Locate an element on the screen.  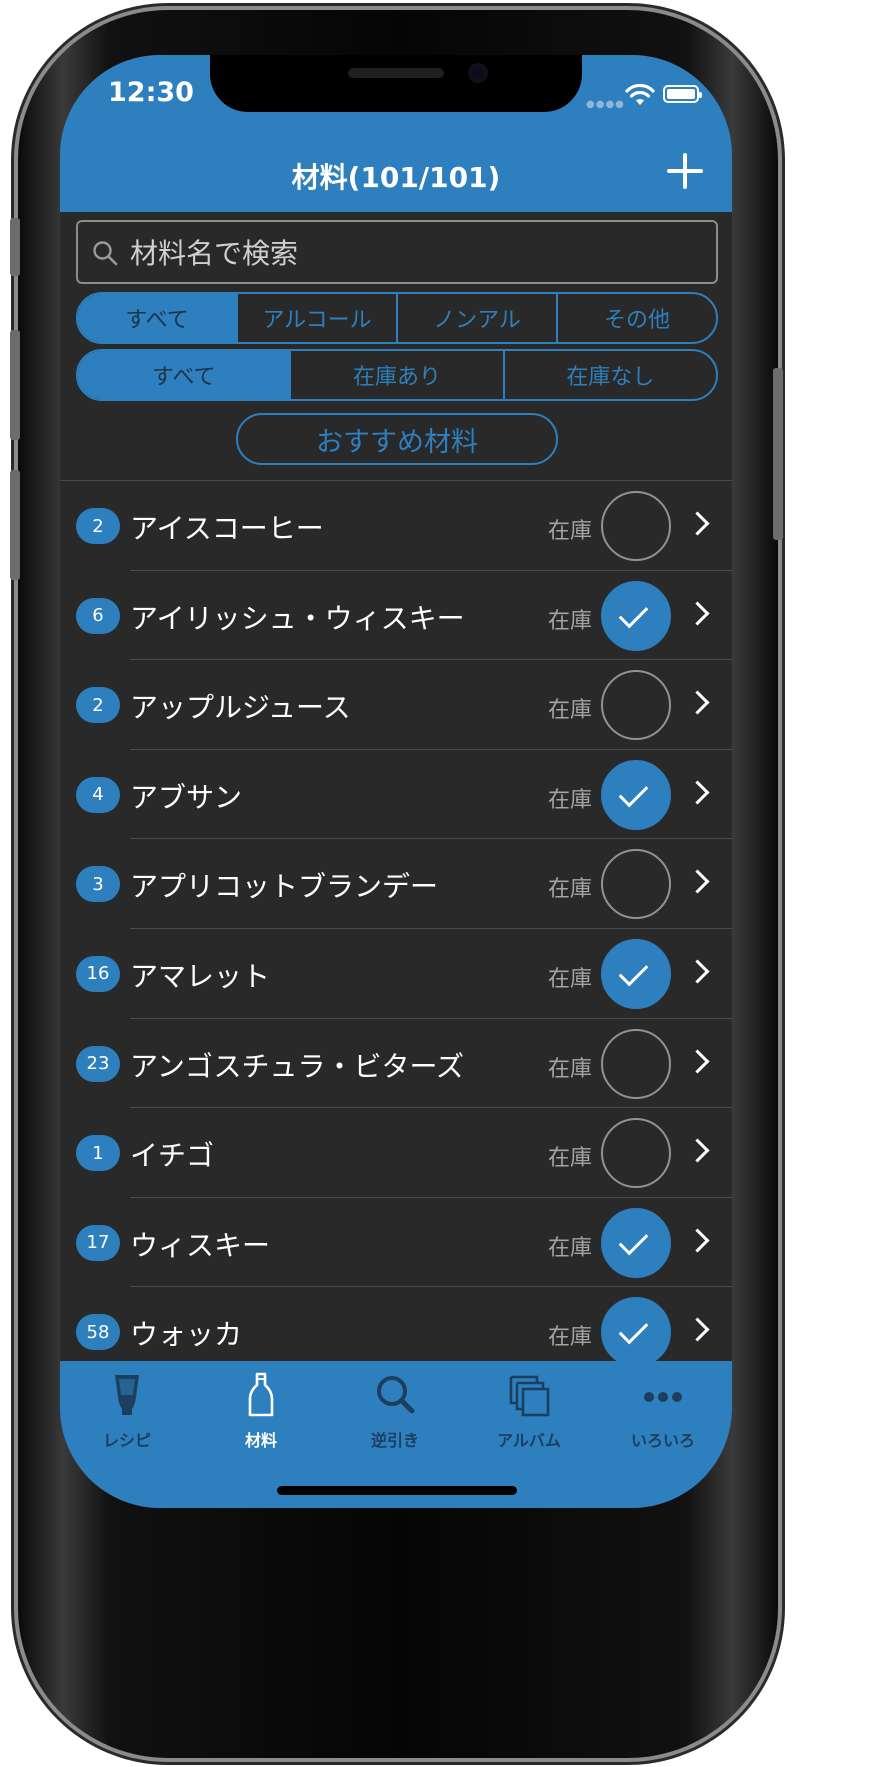
tab-recipe: レシピ is located at coordinates (127, 1411).